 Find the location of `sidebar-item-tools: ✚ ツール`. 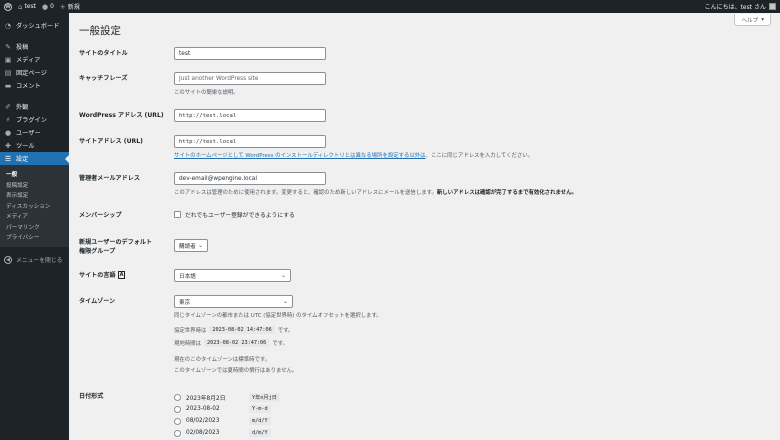

sidebar-item-tools: ✚ ツール is located at coordinates (34, 145).